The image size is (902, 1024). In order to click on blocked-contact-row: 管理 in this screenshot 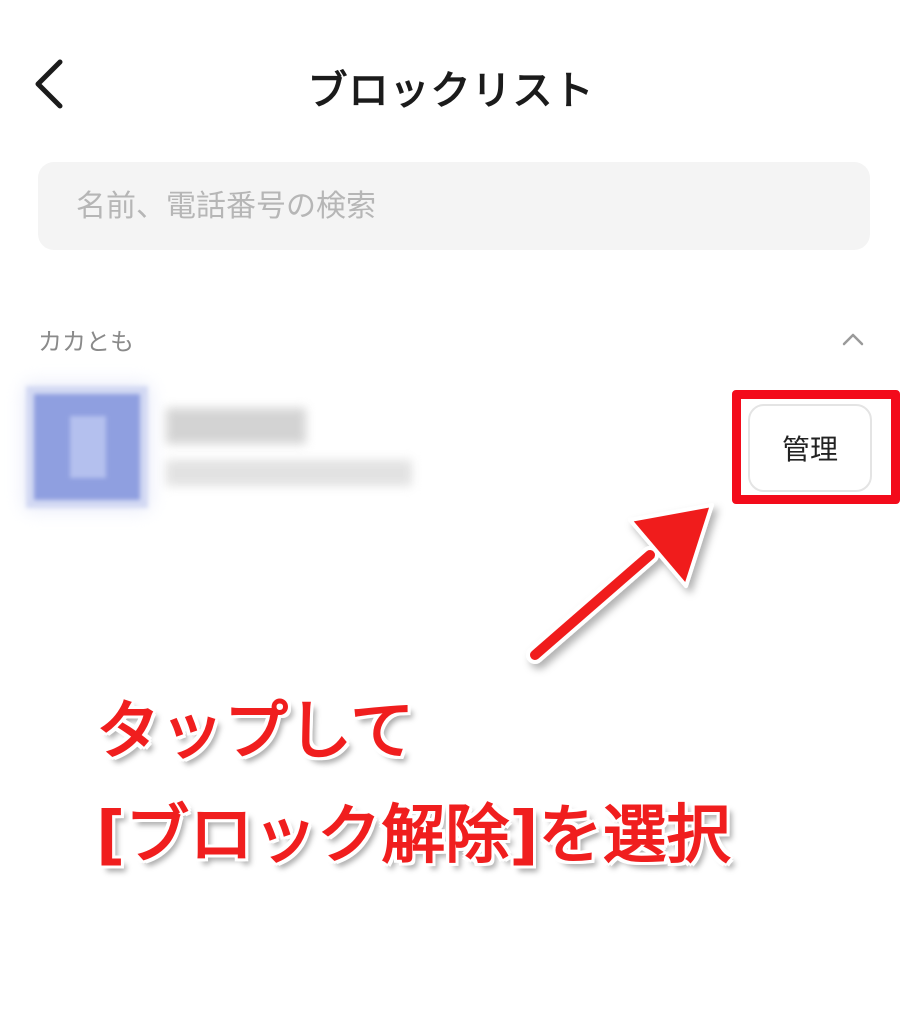, I will do `click(451, 450)`.